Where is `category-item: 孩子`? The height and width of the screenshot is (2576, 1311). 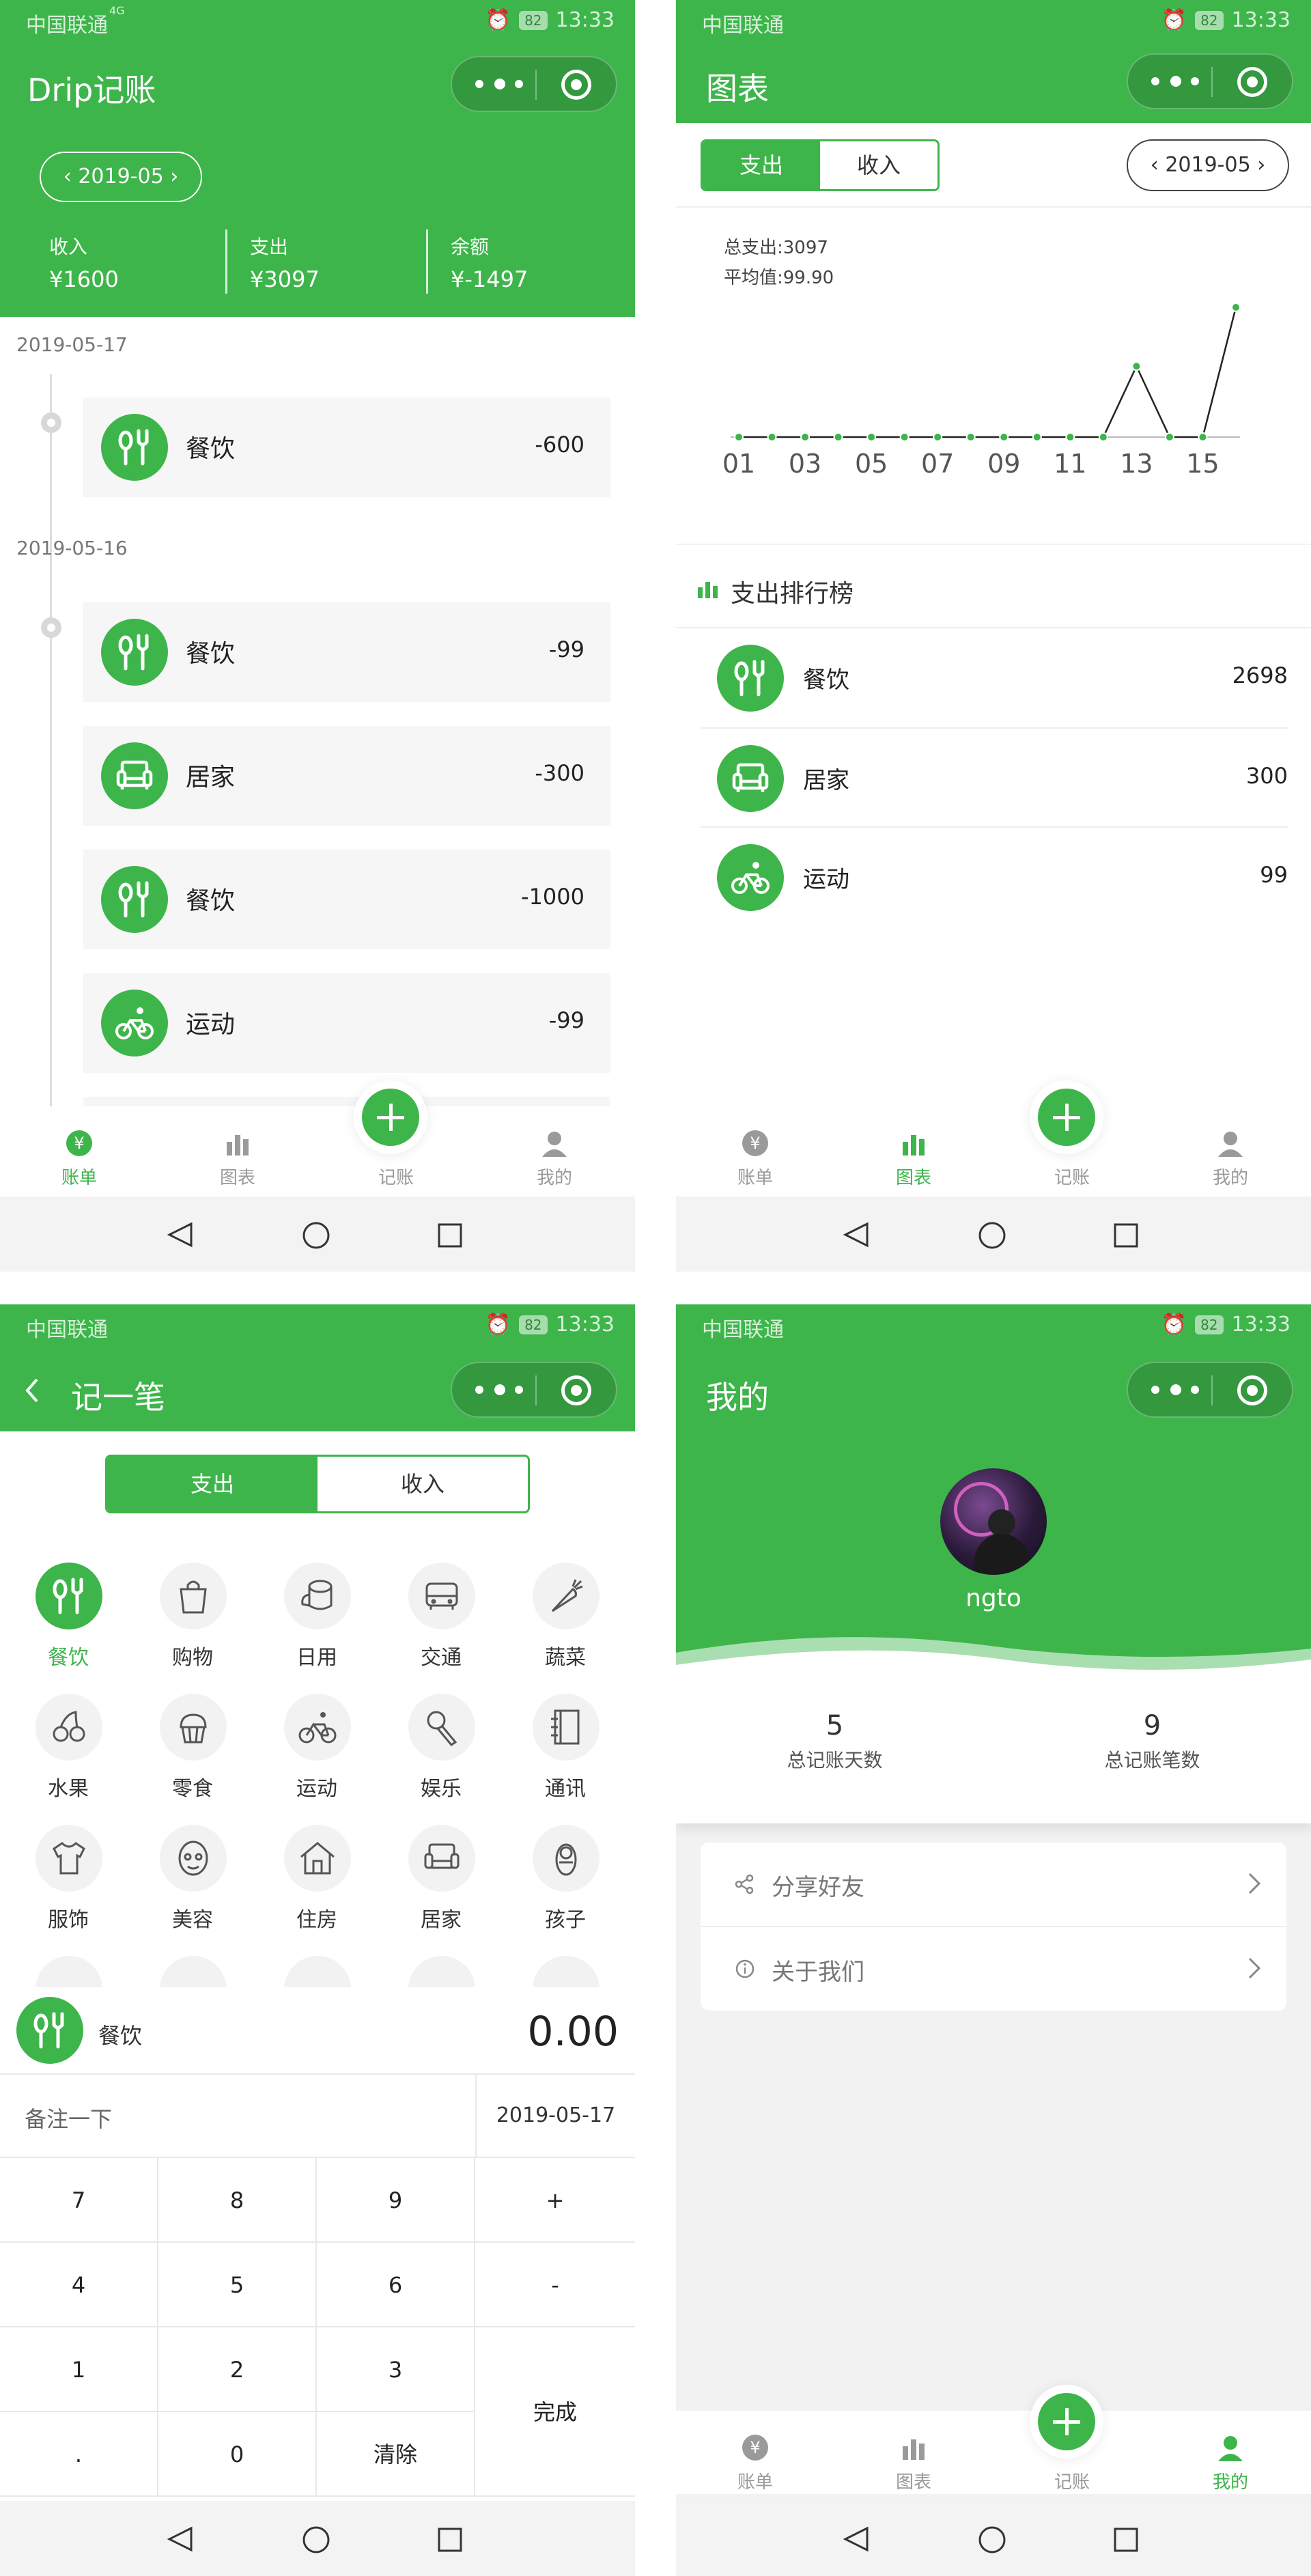
category-item: 孩子 is located at coordinates (565, 1890).